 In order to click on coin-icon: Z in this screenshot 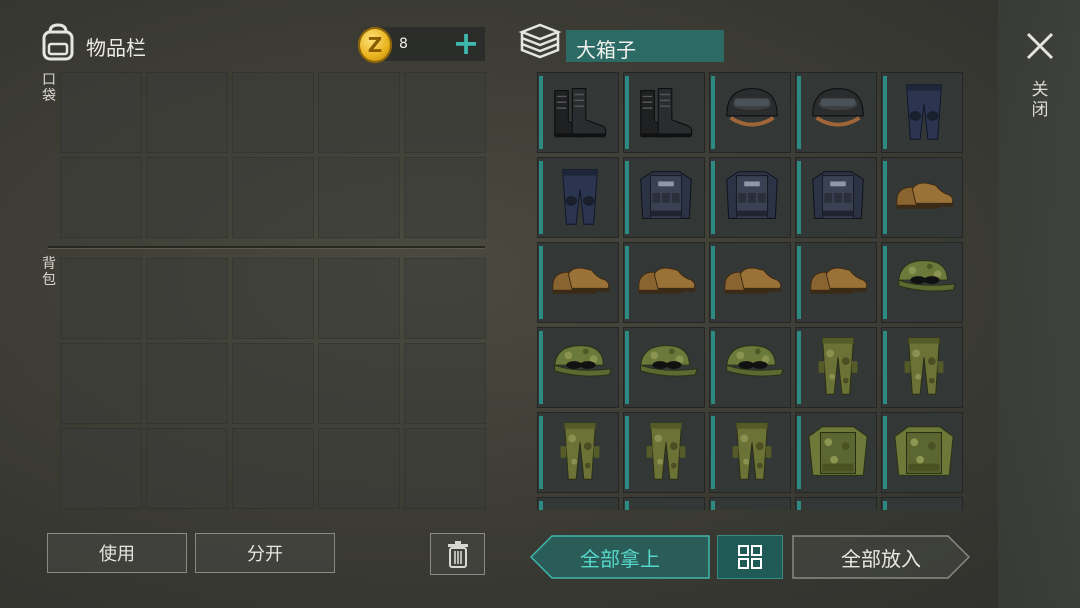, I will do `click(375, 45)`.